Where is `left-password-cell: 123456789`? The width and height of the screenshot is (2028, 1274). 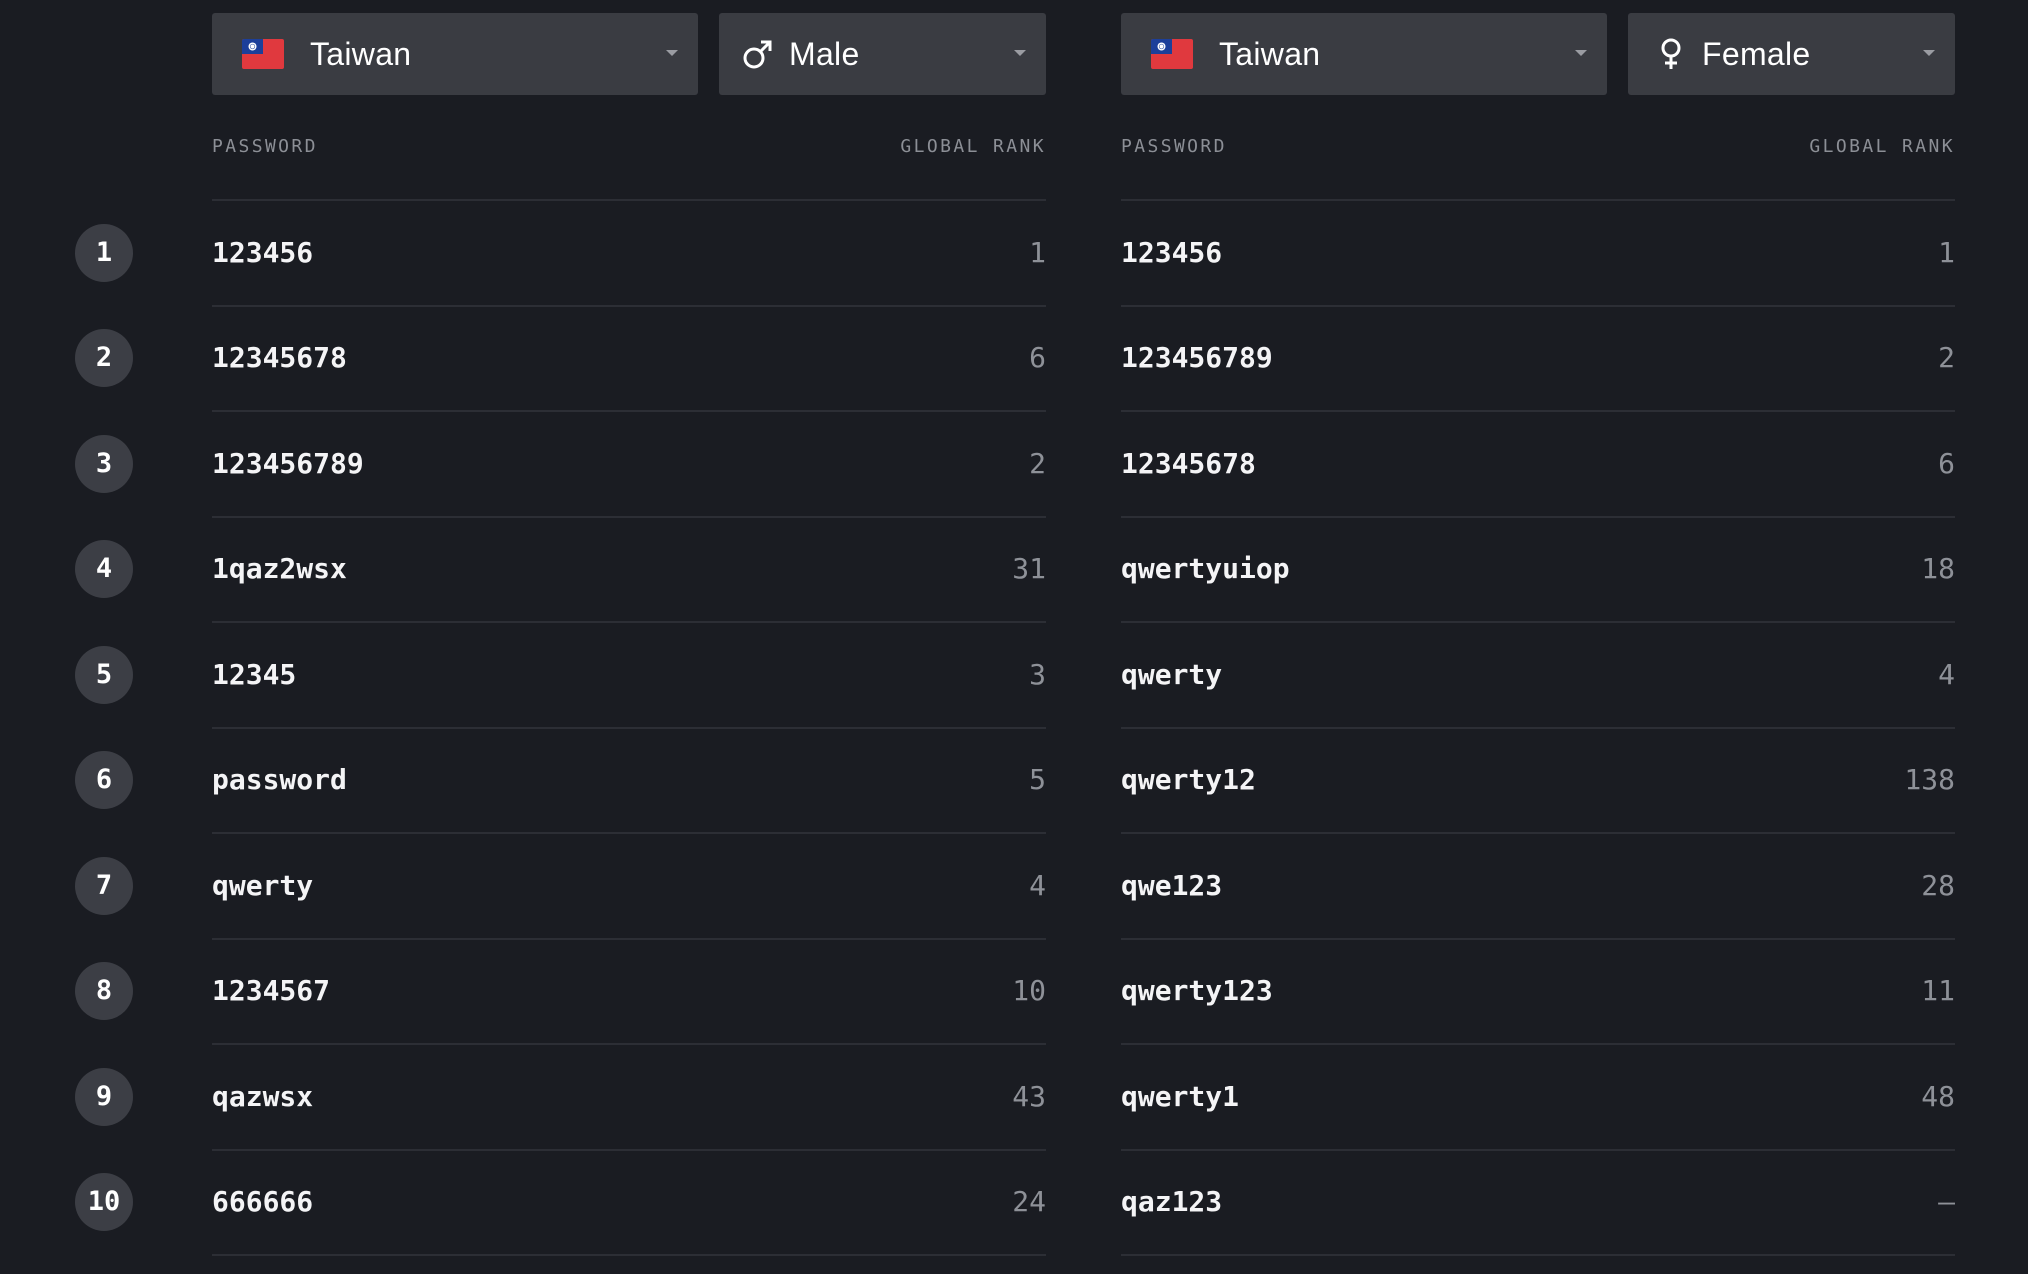
left-password-cell: 123456789 is located at coordinates (288, 463).